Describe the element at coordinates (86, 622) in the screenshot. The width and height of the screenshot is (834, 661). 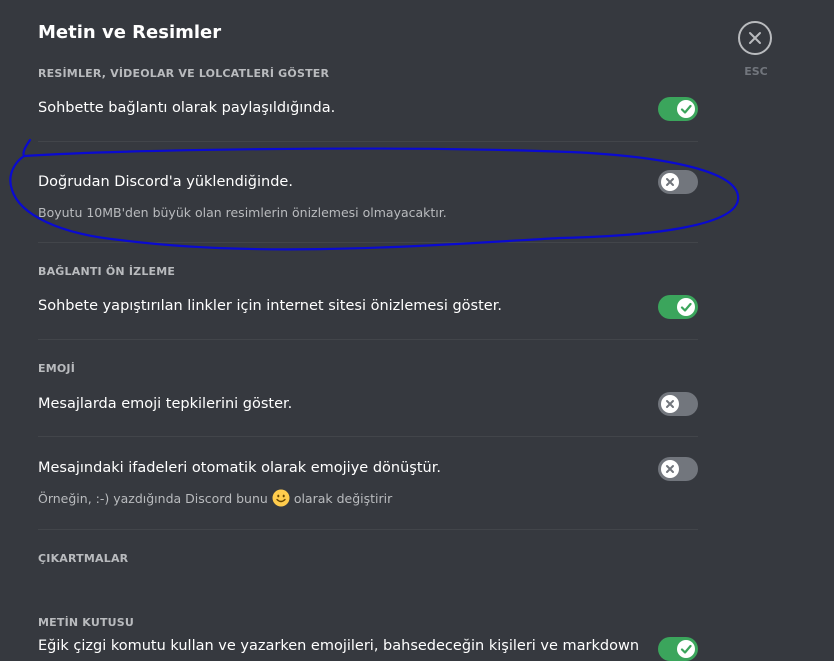
I see `section-header-textbox: METİN KUTUSU` at that location.